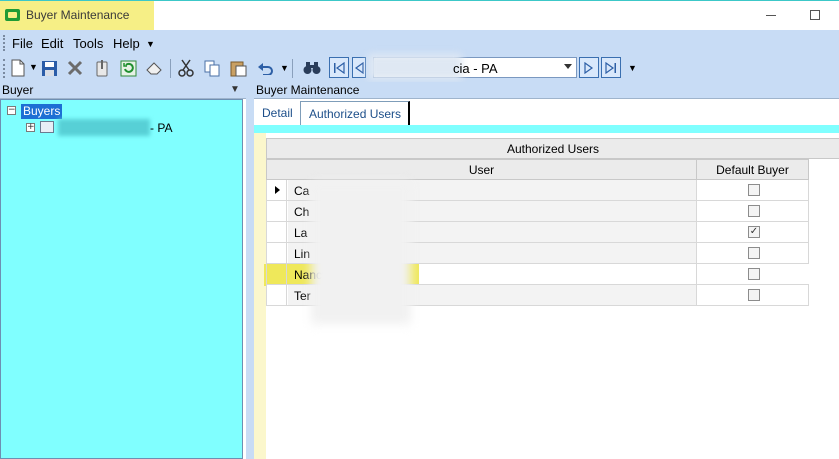 Image resolution: width=839 pixels, height=459 pixels. I want to click on attach-icon, so click(102, 68).